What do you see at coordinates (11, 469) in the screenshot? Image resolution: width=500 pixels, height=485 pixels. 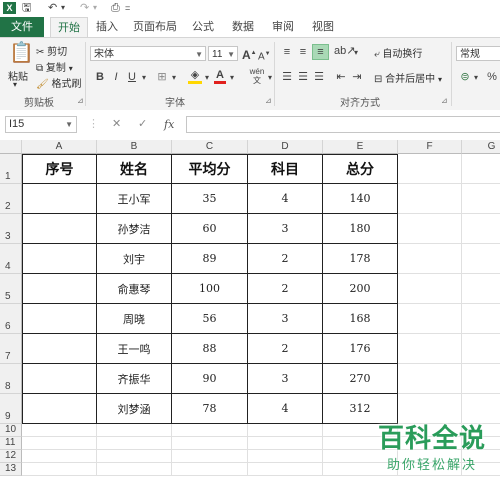 I see `row-header-13: 13` at bounding box center [11, 469].